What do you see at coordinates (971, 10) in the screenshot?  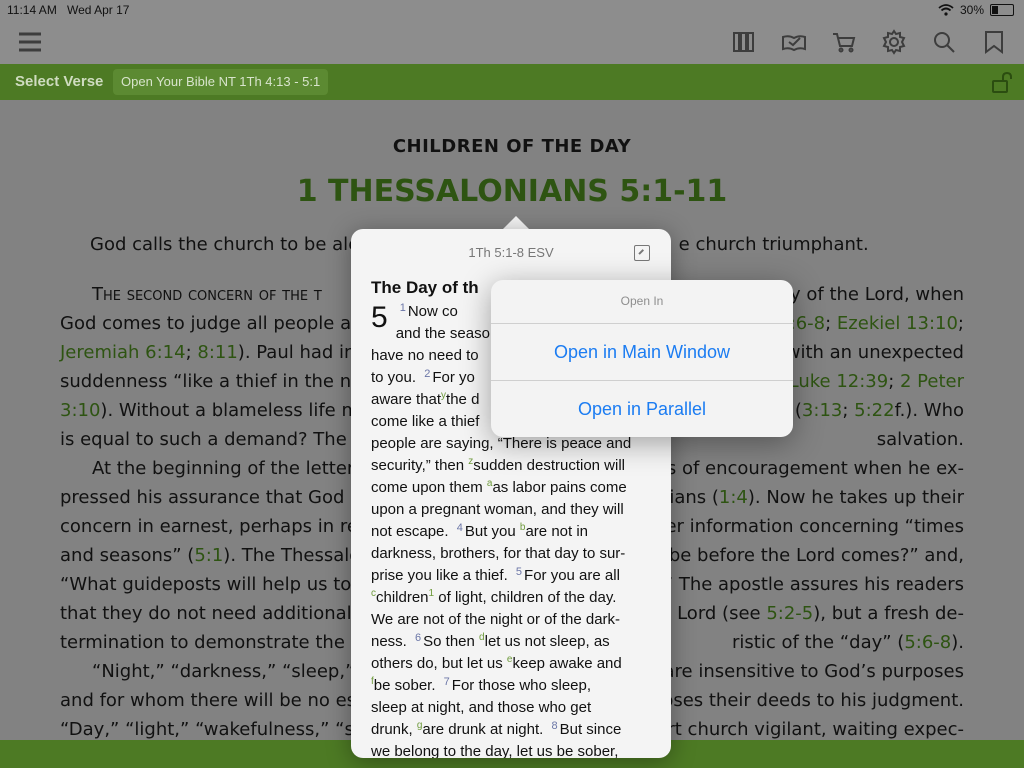 I see `battery-percent: 30%` at bounding box center [971, 10].